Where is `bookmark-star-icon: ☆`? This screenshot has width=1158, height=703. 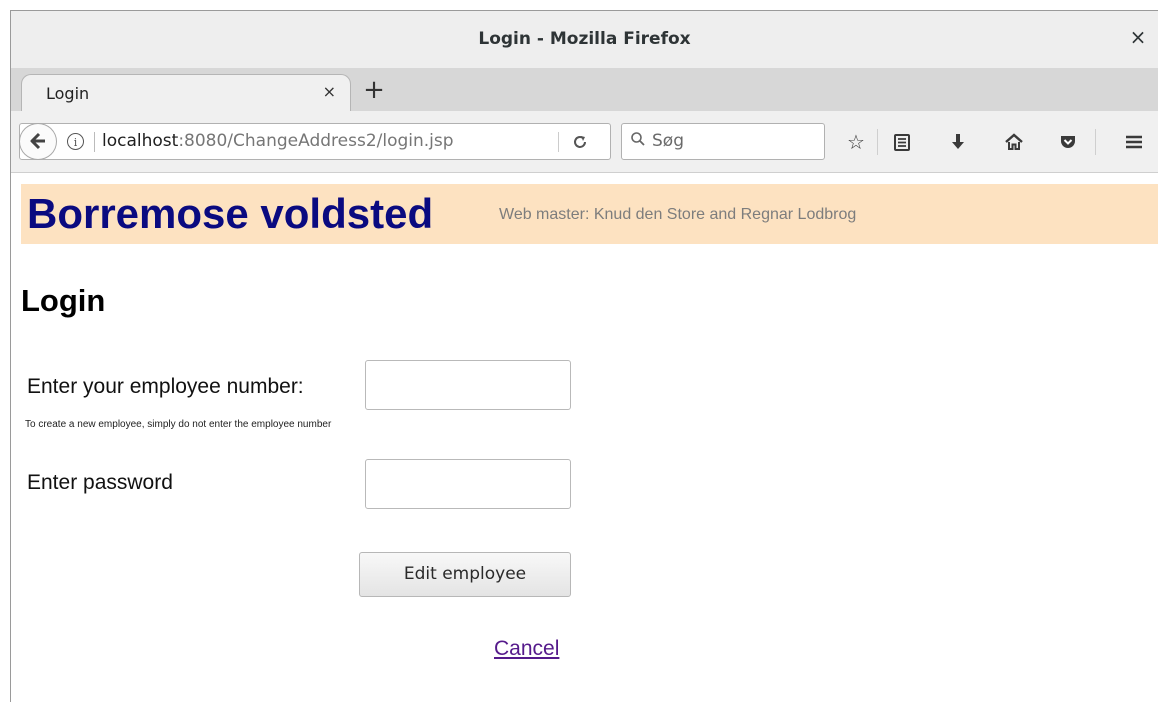
bookmark-star-icon: ☆ is located at coordinates (856, 142).